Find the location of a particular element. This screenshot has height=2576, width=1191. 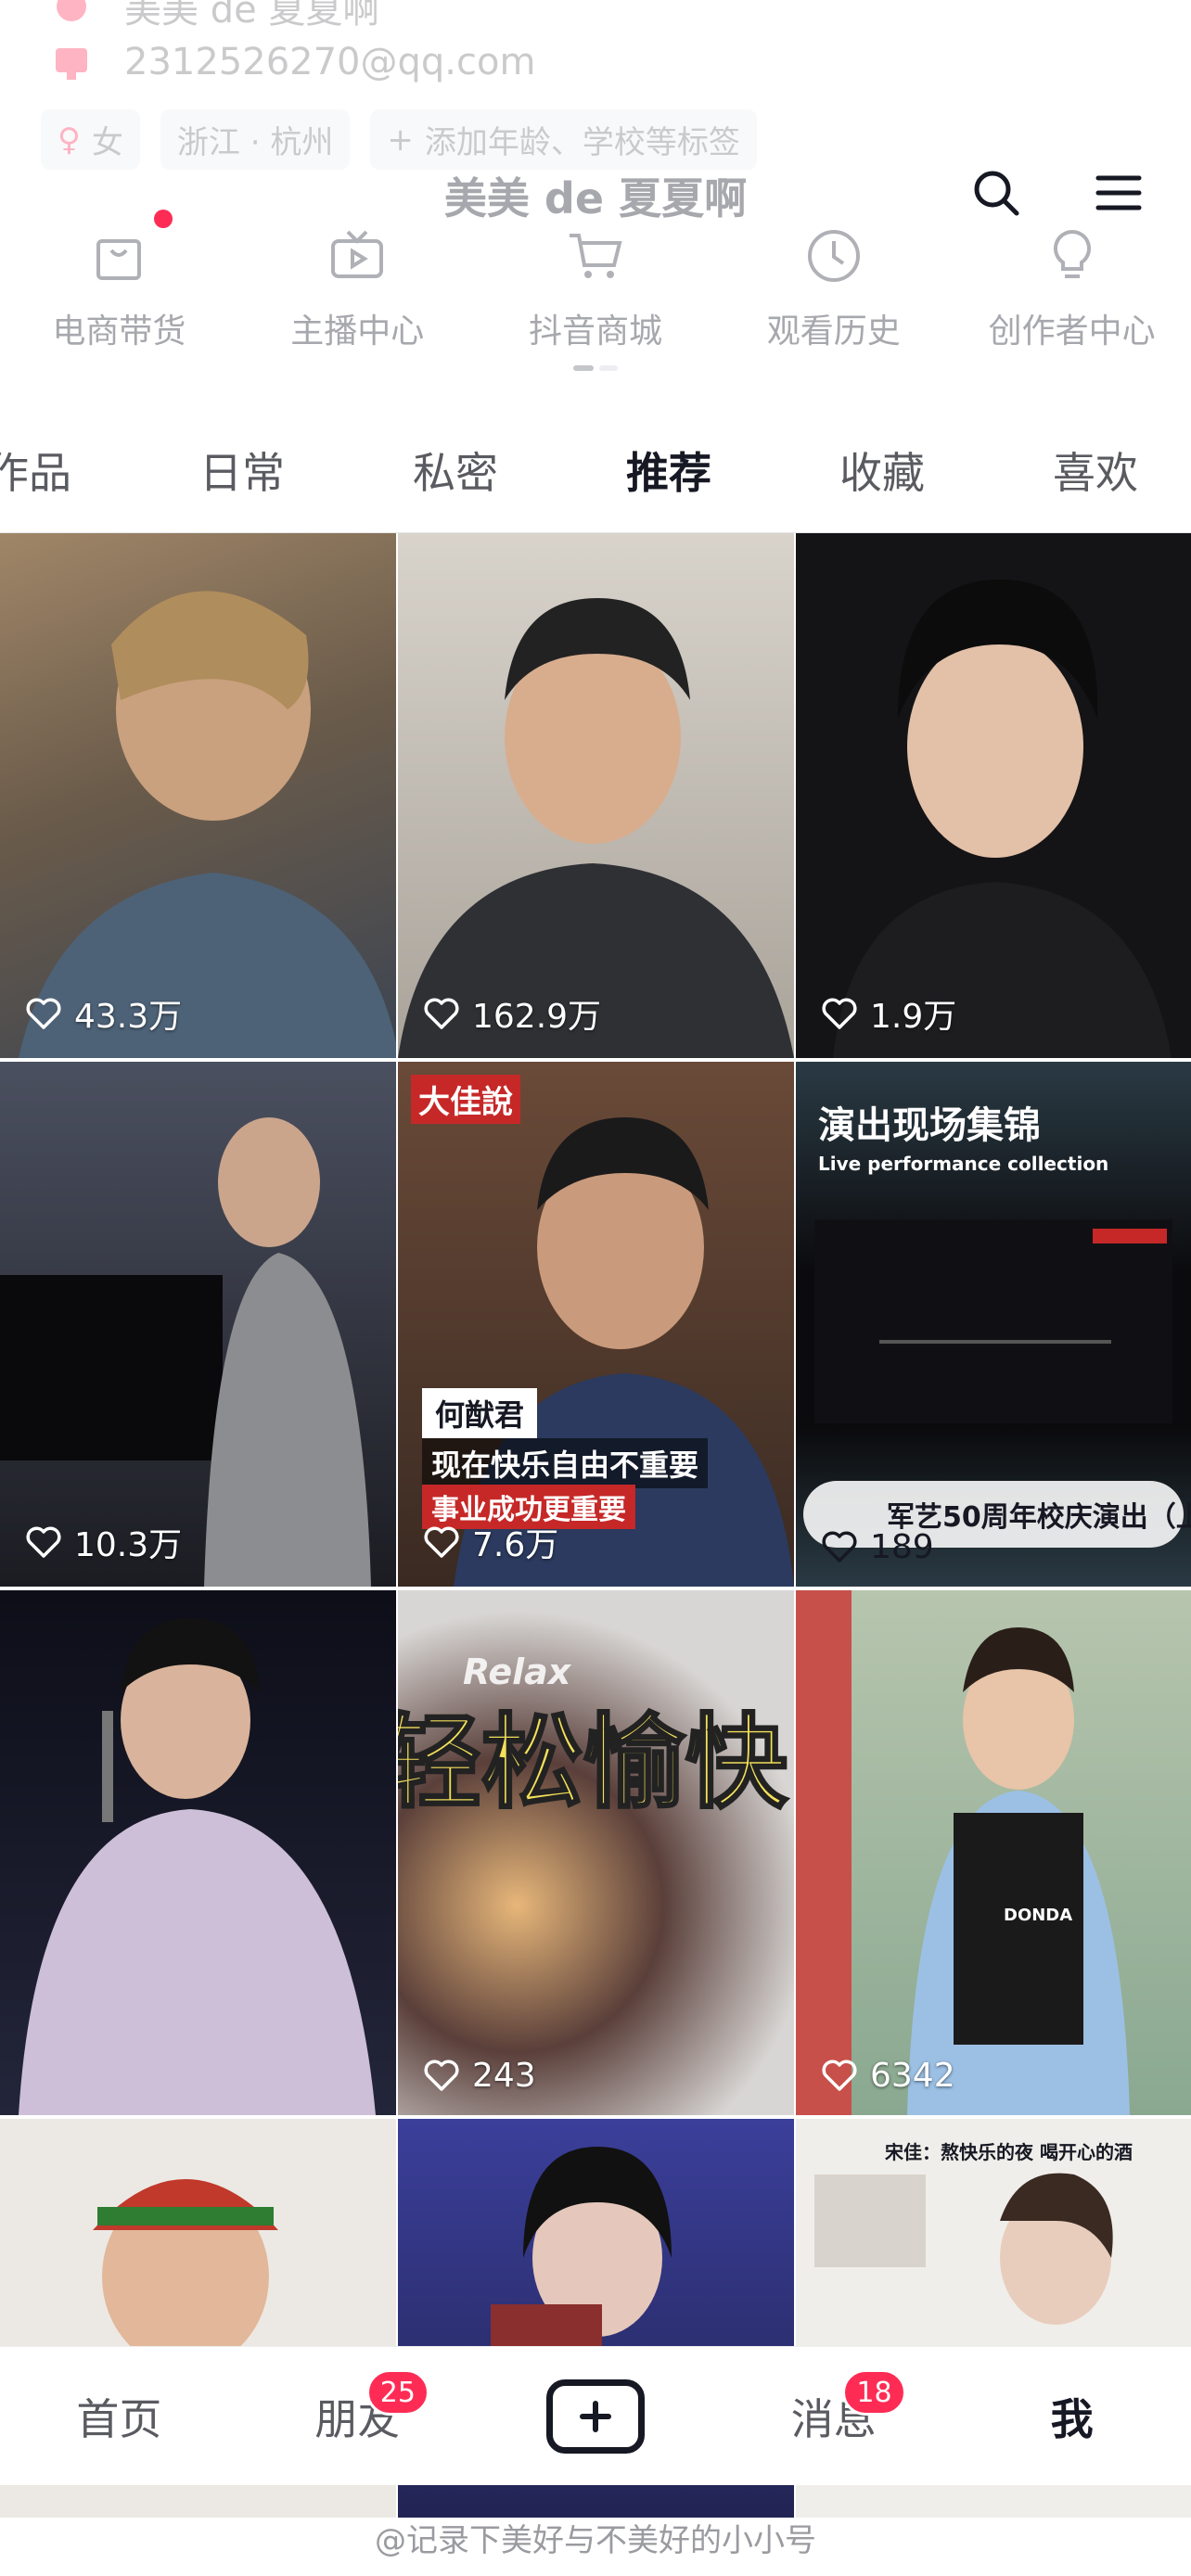

feature-label: 抖音商城 is located at coordinates (595, 331).